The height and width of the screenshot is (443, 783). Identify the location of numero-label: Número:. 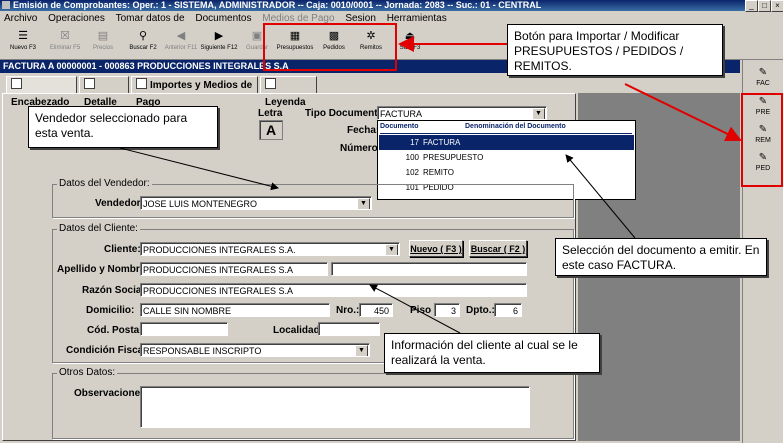
(361, 148).